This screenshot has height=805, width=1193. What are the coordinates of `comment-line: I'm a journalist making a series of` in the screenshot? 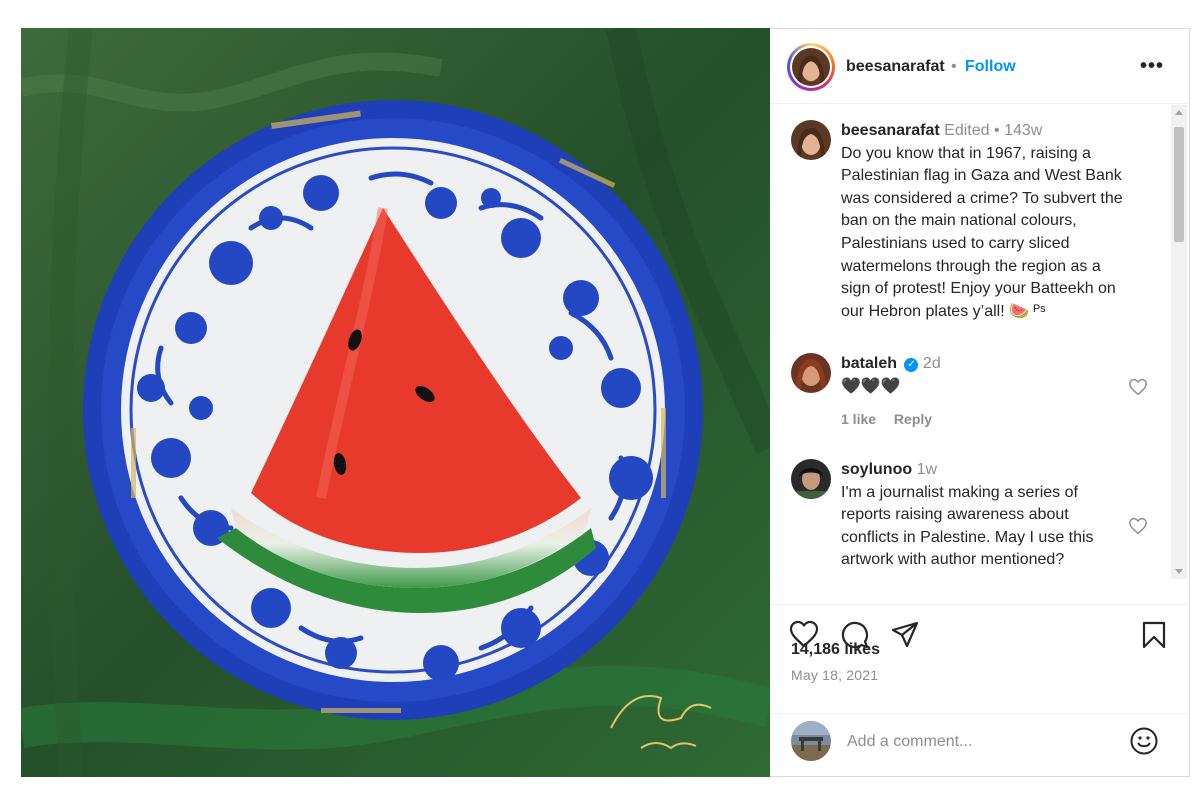 It's located at (959, 492).